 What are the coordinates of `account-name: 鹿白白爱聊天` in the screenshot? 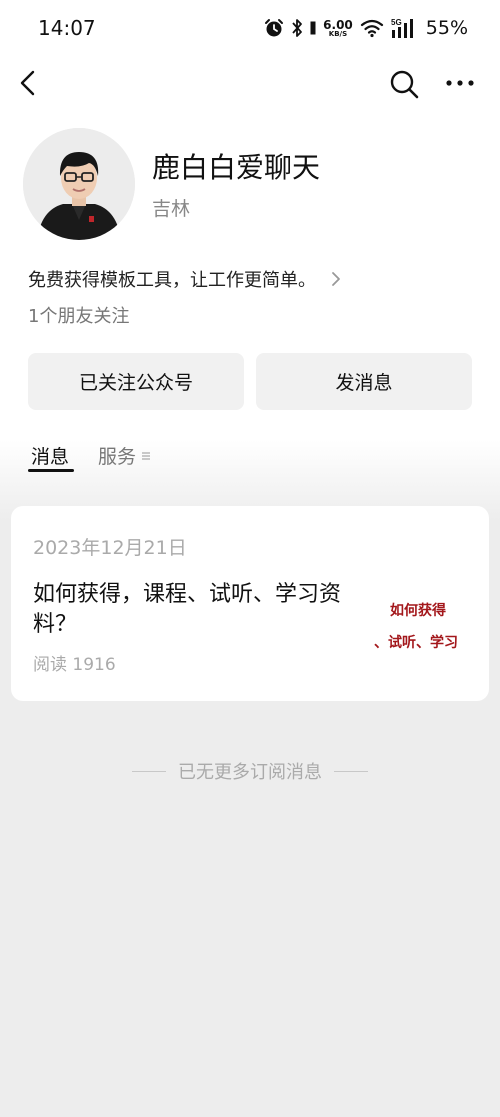 It's located at (236, 167).